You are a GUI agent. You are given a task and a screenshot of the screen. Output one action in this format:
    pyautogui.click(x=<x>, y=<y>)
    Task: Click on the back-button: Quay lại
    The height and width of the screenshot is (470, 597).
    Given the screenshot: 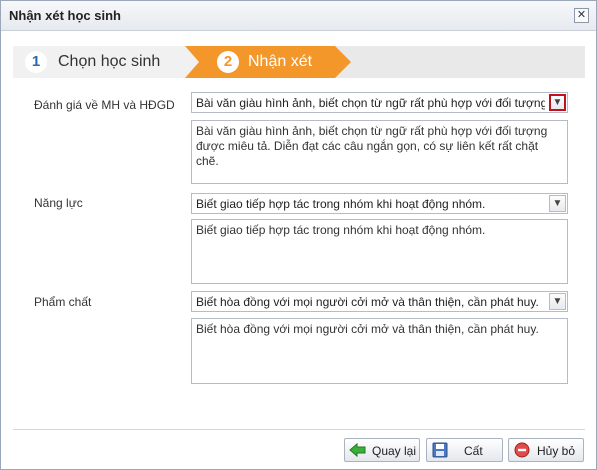 What is the action you would take?
    pyautogui.click(x=382, y=450)
    